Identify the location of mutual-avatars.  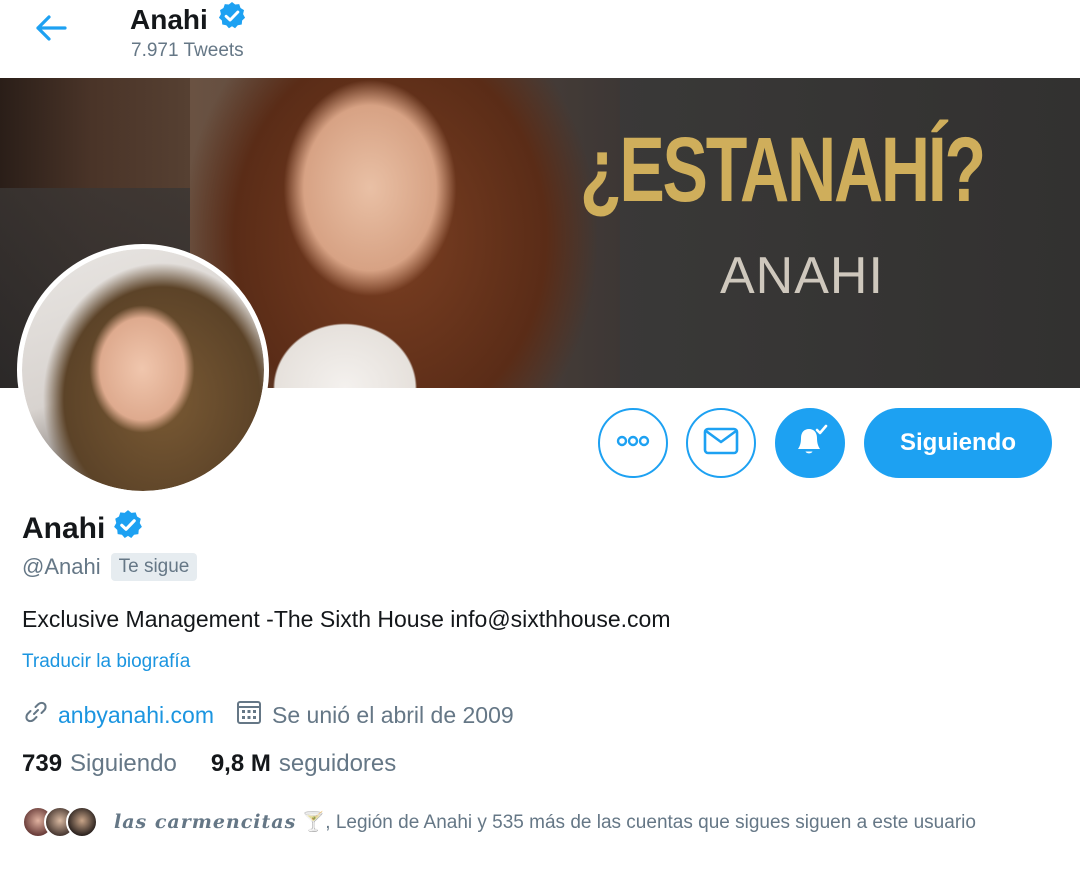
(61, 822).